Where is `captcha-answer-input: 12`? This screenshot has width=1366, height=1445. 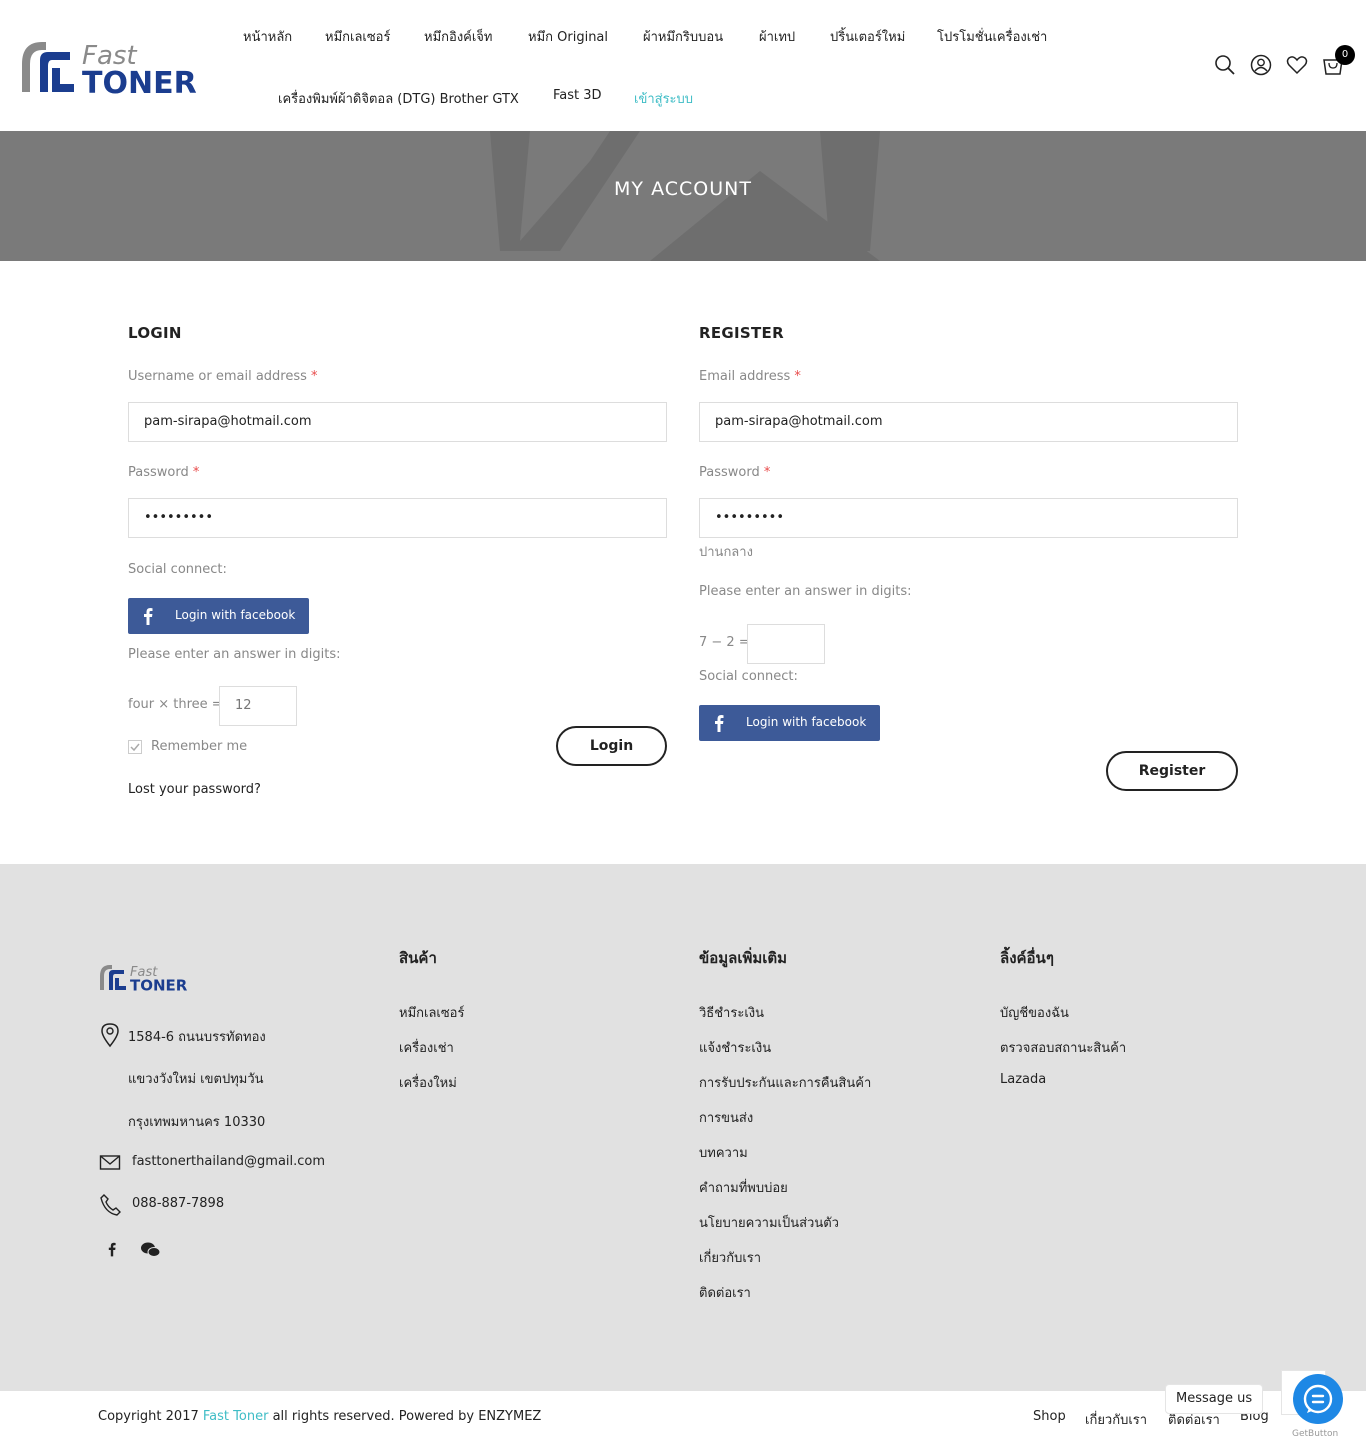 captcha-answer-input: 12 is located at coordinates (258, 706).